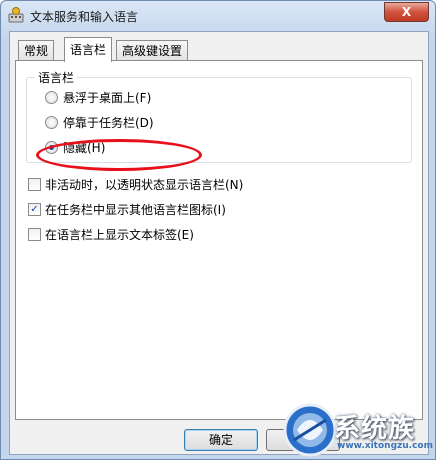 This screenshot has width=436, height=463. What do you see at coordinates (218, 15) in the screenshot?
I see `title-bar: 文本服务和输入语言 X` at bounding box center [218, 15].